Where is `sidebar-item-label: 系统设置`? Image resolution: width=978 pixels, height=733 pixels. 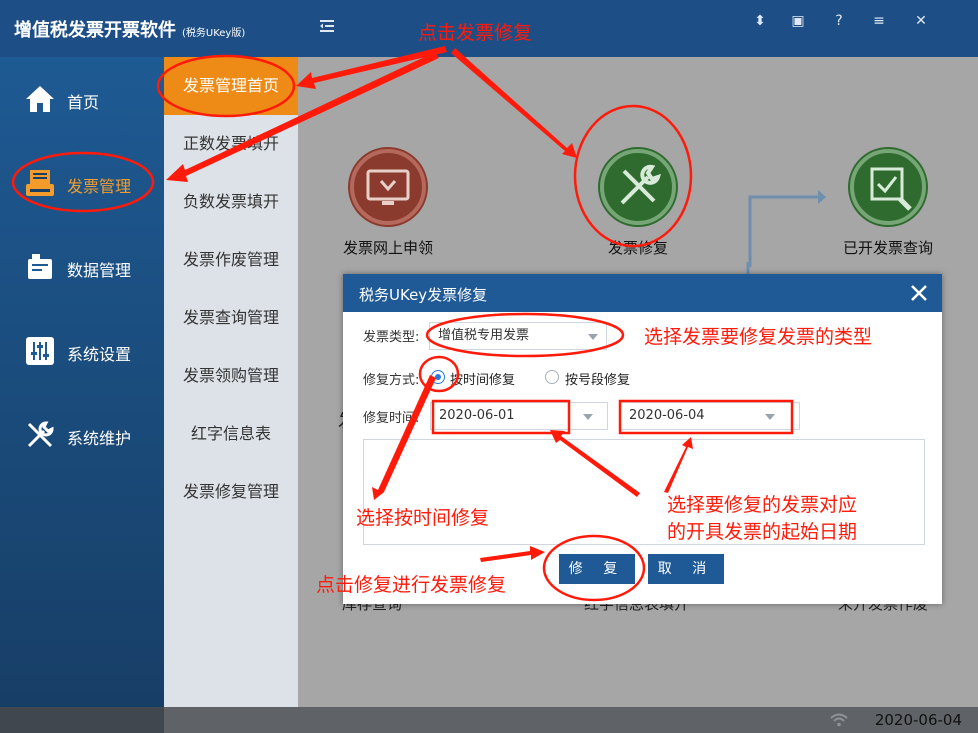
sidebar-item-label: 系统设置 is located at coordinates (99, 354).